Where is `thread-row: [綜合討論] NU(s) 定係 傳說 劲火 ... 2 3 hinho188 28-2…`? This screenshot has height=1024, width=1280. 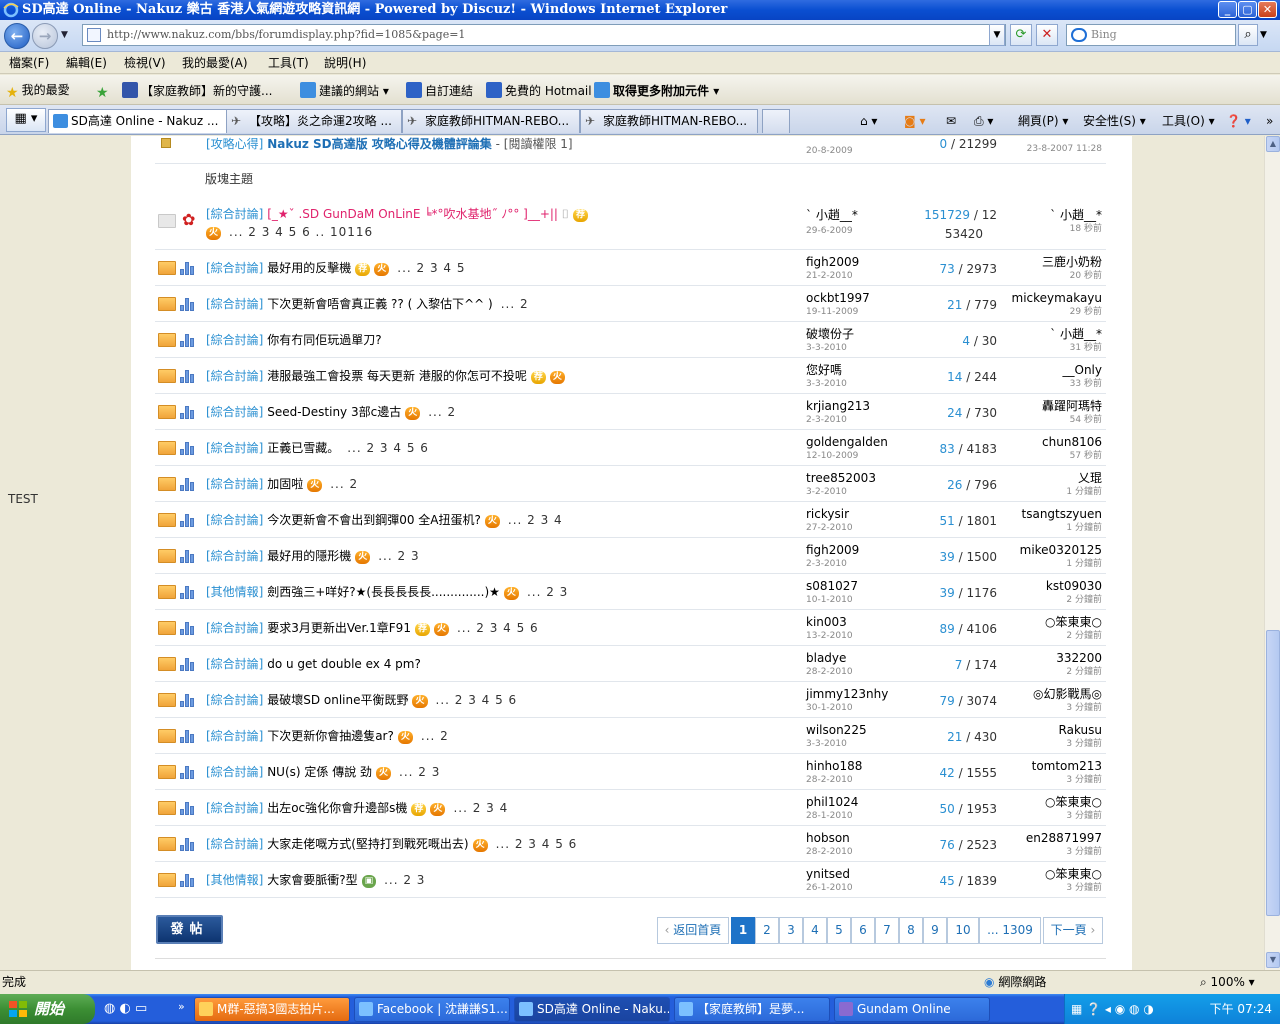 thread-row: [綜合討論] NU(s) 定係 傳說 劲火 ... 2 3 hinho188 28-2… is located at coordinates (630, 772).